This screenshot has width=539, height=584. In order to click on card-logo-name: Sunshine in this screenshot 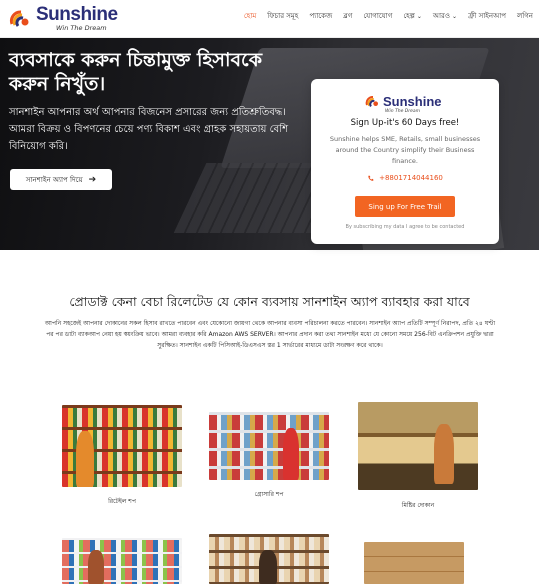, I will do `click(412, 101)`.